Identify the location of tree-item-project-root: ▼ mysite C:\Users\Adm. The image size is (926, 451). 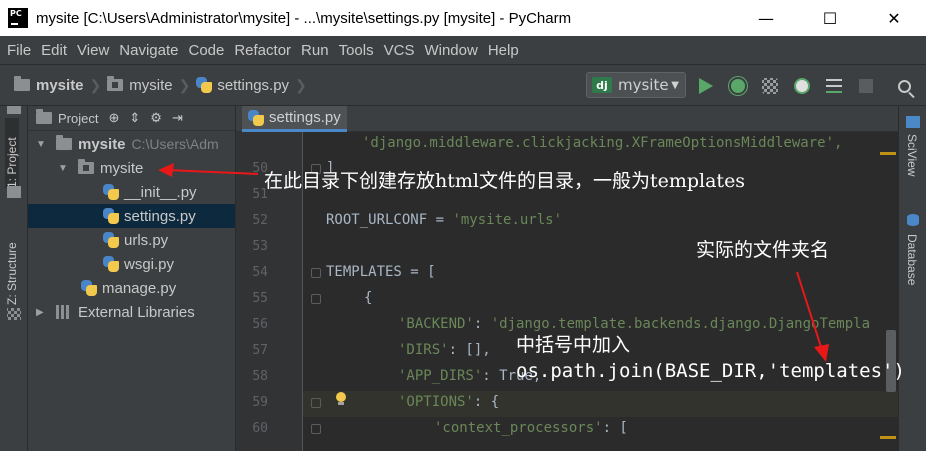
(131, 144).